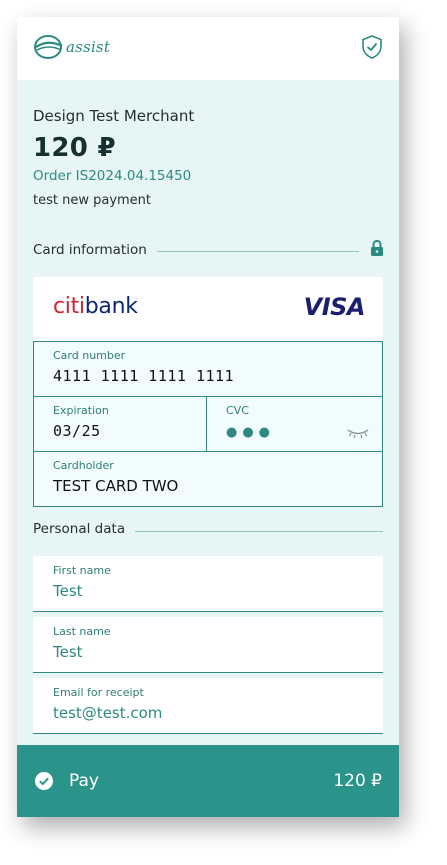 This screenshot has width=447, height=865. What do you see at coordinates (107, 713) in the screenshot?
I see `email-input: test@test.com` at bounding box center [107, 713].